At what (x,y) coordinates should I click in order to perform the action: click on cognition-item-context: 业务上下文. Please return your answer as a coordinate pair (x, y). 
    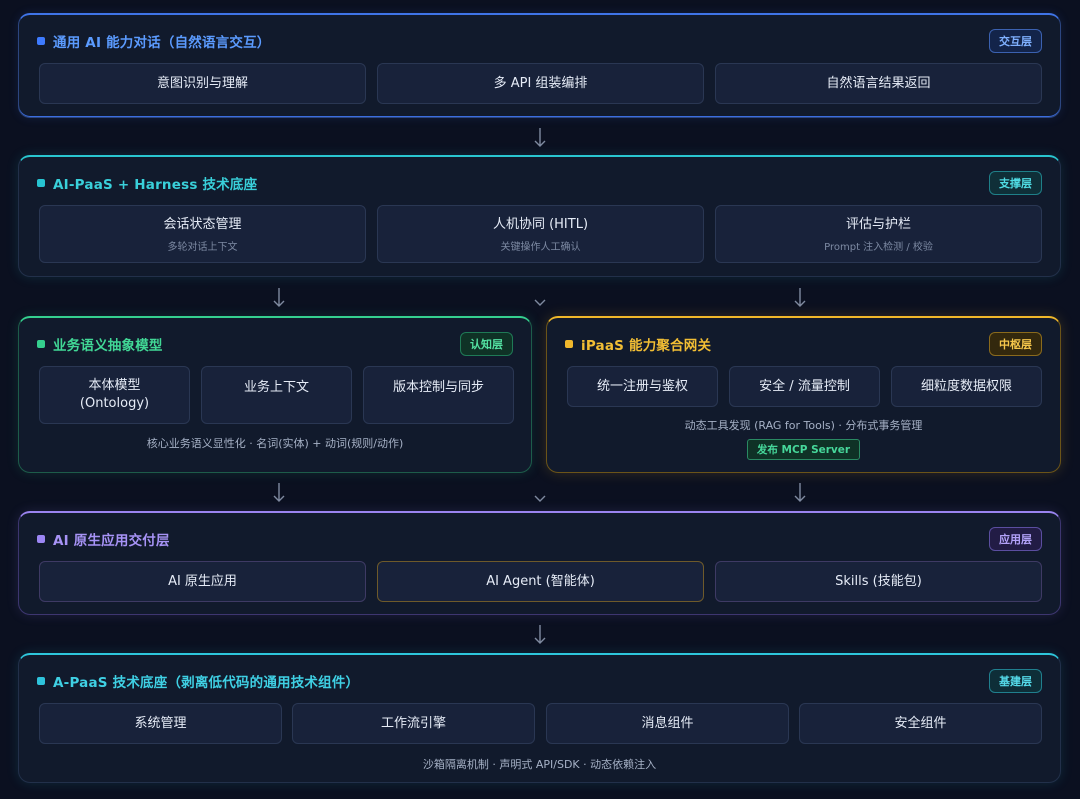
    Looking at the image, I should click on (276, 395).